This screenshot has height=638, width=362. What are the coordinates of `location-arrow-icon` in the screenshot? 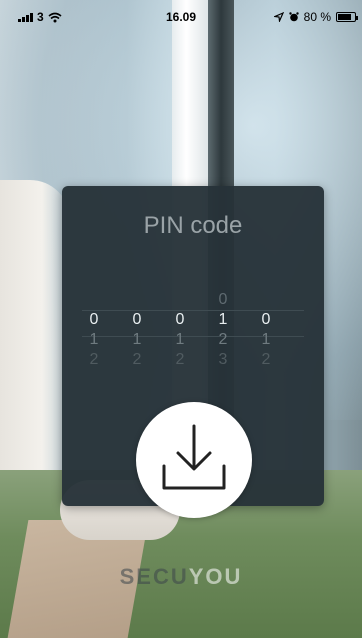 It's located at (278, 17).